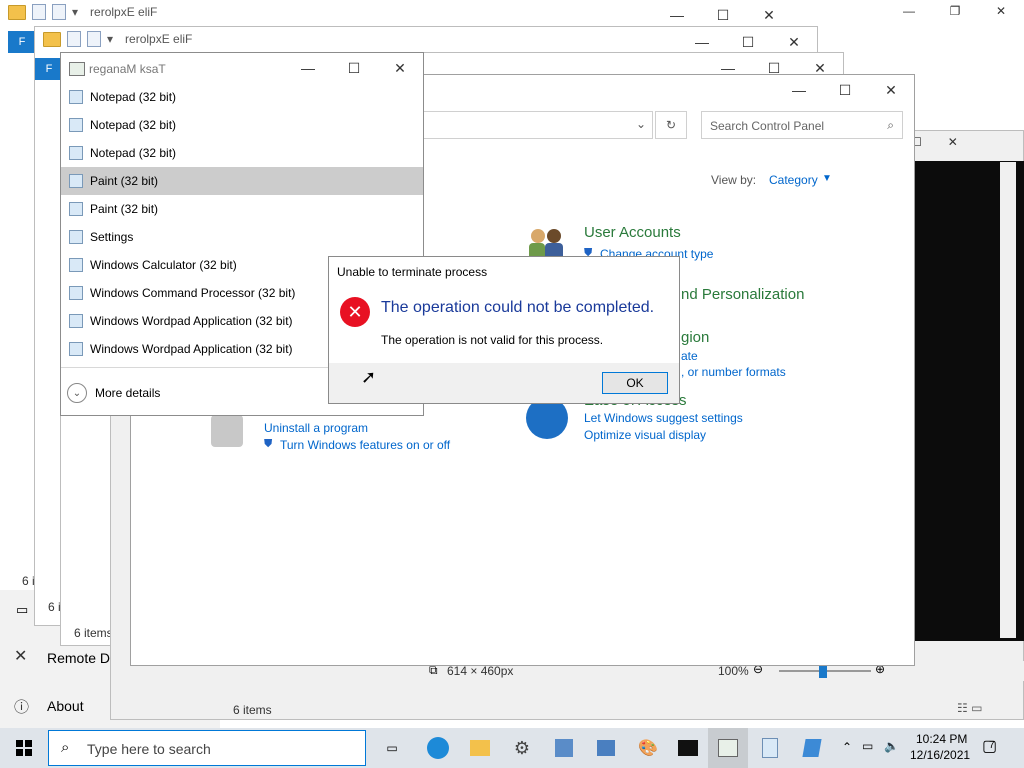 Image resolution: width=1024 pixels, height=768 pixels. I want to click on gear-icon, so click(76, 237).